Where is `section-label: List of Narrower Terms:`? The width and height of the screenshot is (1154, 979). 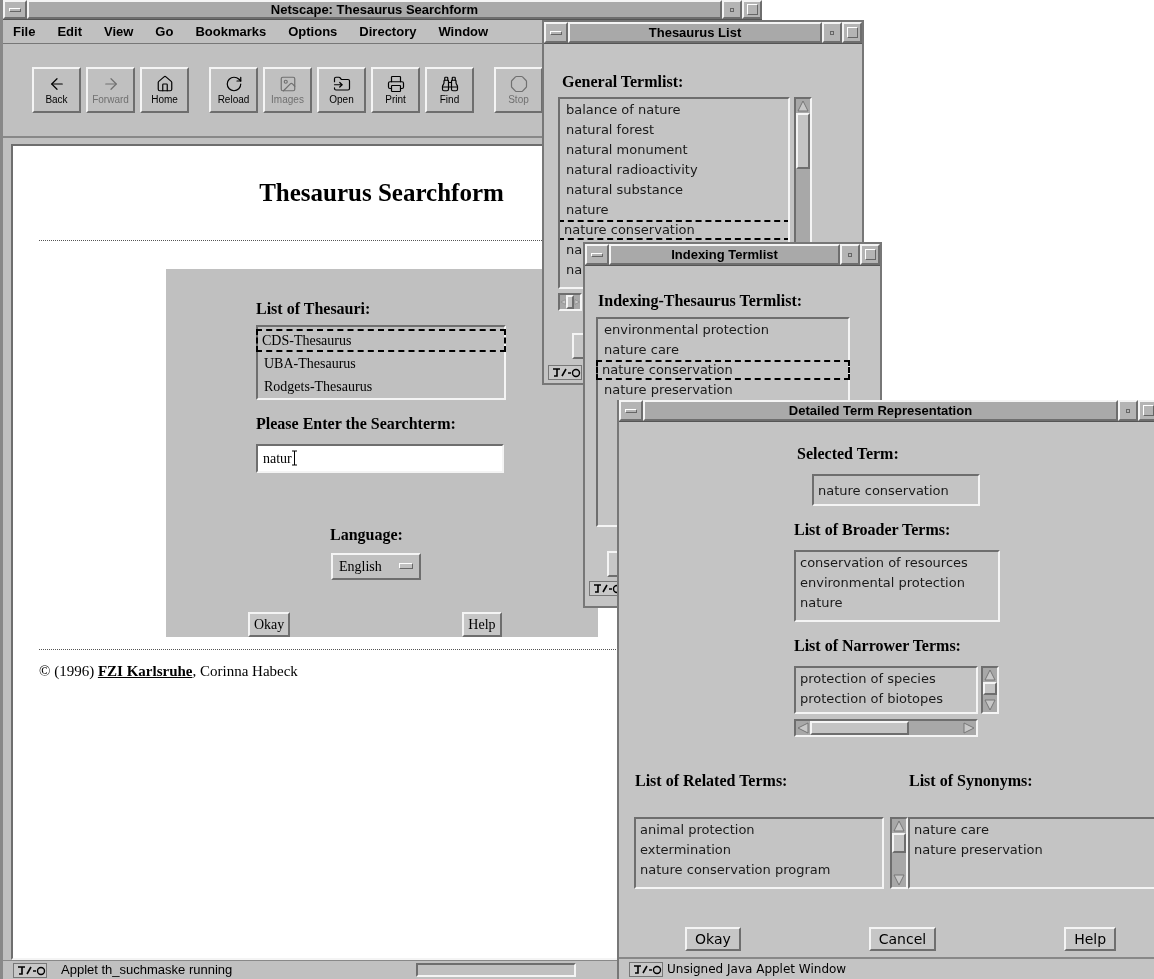
section-label: List of Narrower Terms: is located at coordinates (878, 646).